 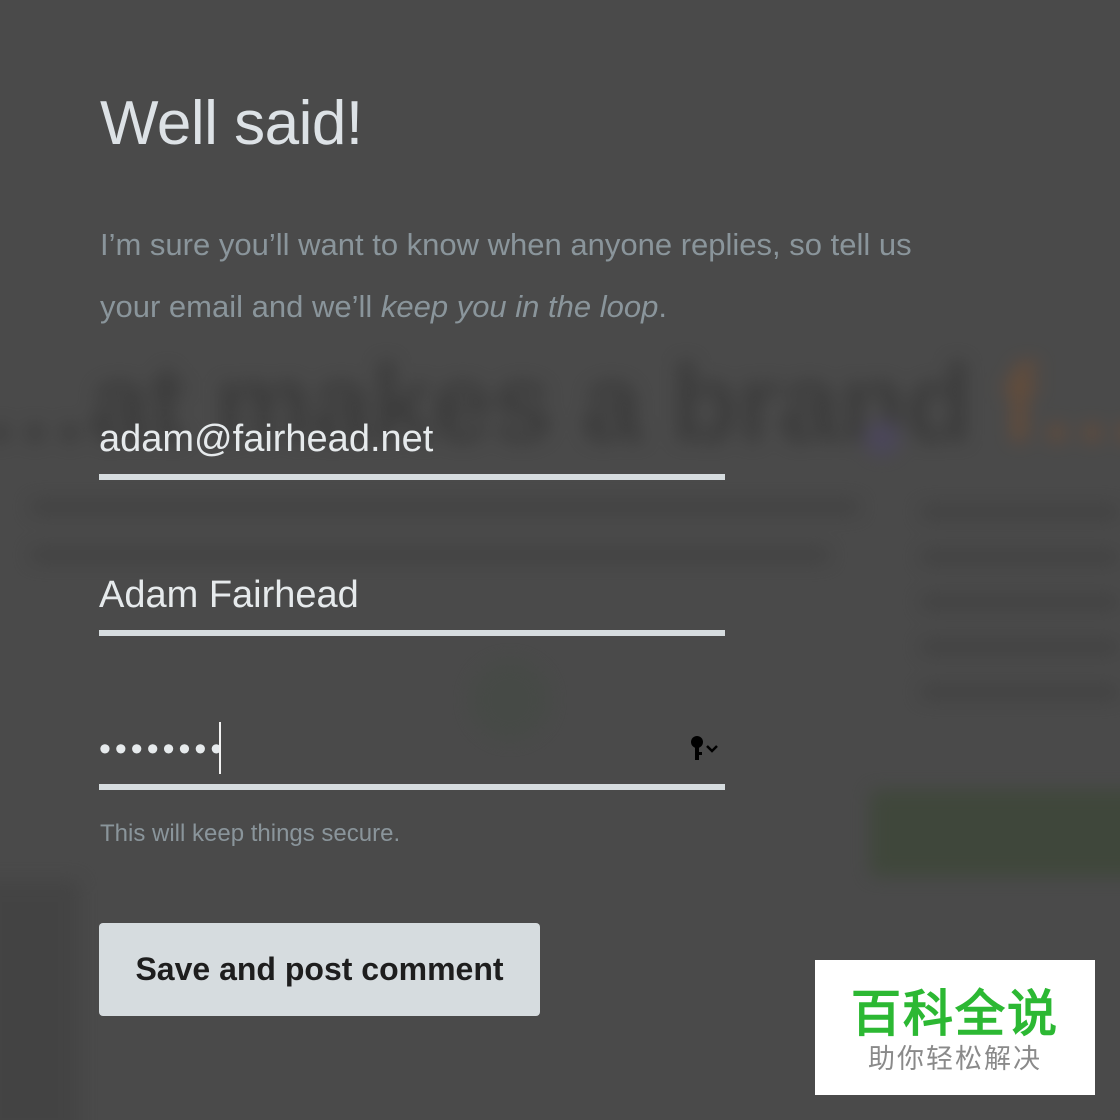 I want to click on email-field-wrapper, so click(x=412, y=442).